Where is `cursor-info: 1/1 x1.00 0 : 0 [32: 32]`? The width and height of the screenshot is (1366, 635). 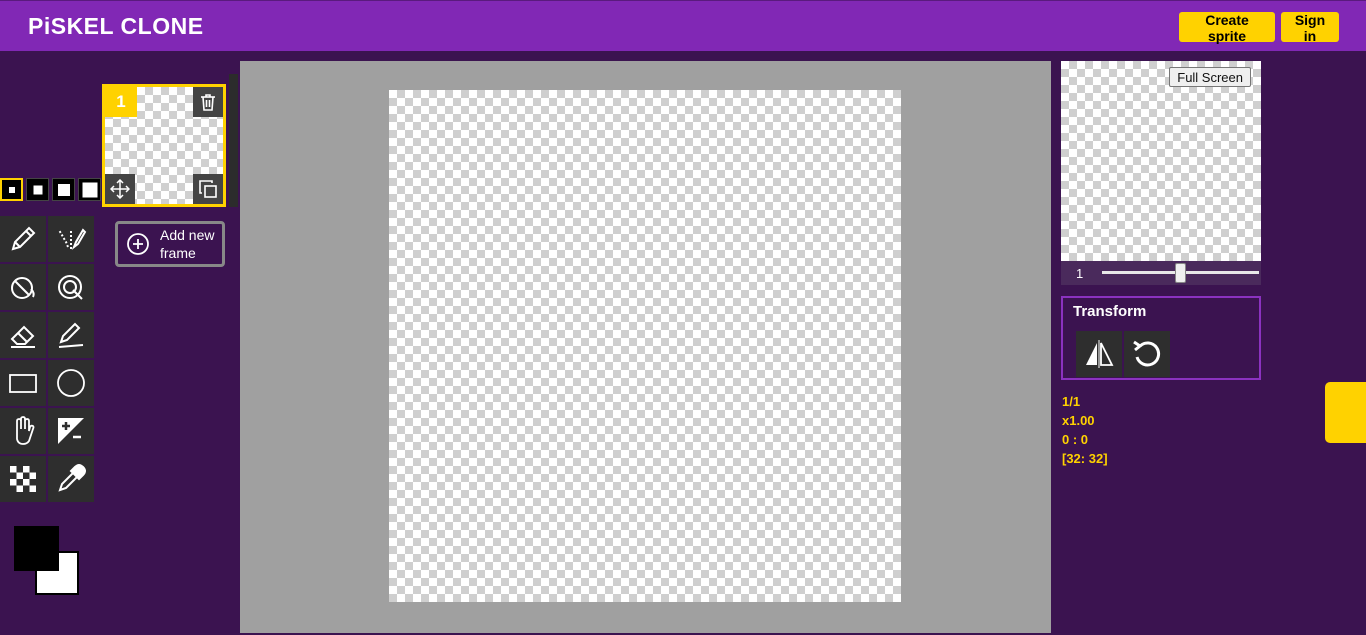
cursor-info: 1/1 x1.00 0 : 0 [32: 32] is located at coordinates (1085, 430).